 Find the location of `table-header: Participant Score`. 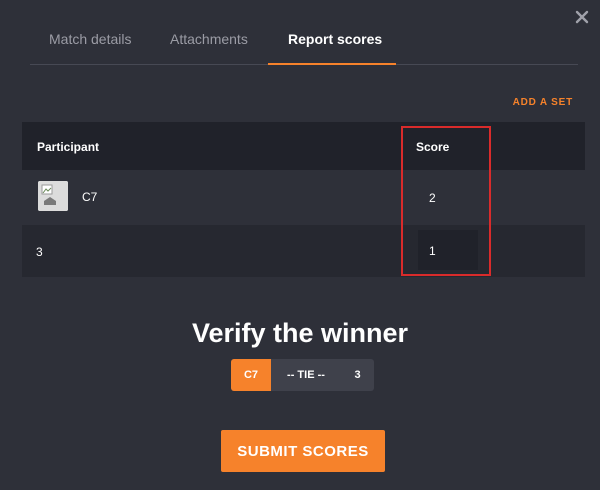

table-header: Participant Score is located at coordinates (303, 146).